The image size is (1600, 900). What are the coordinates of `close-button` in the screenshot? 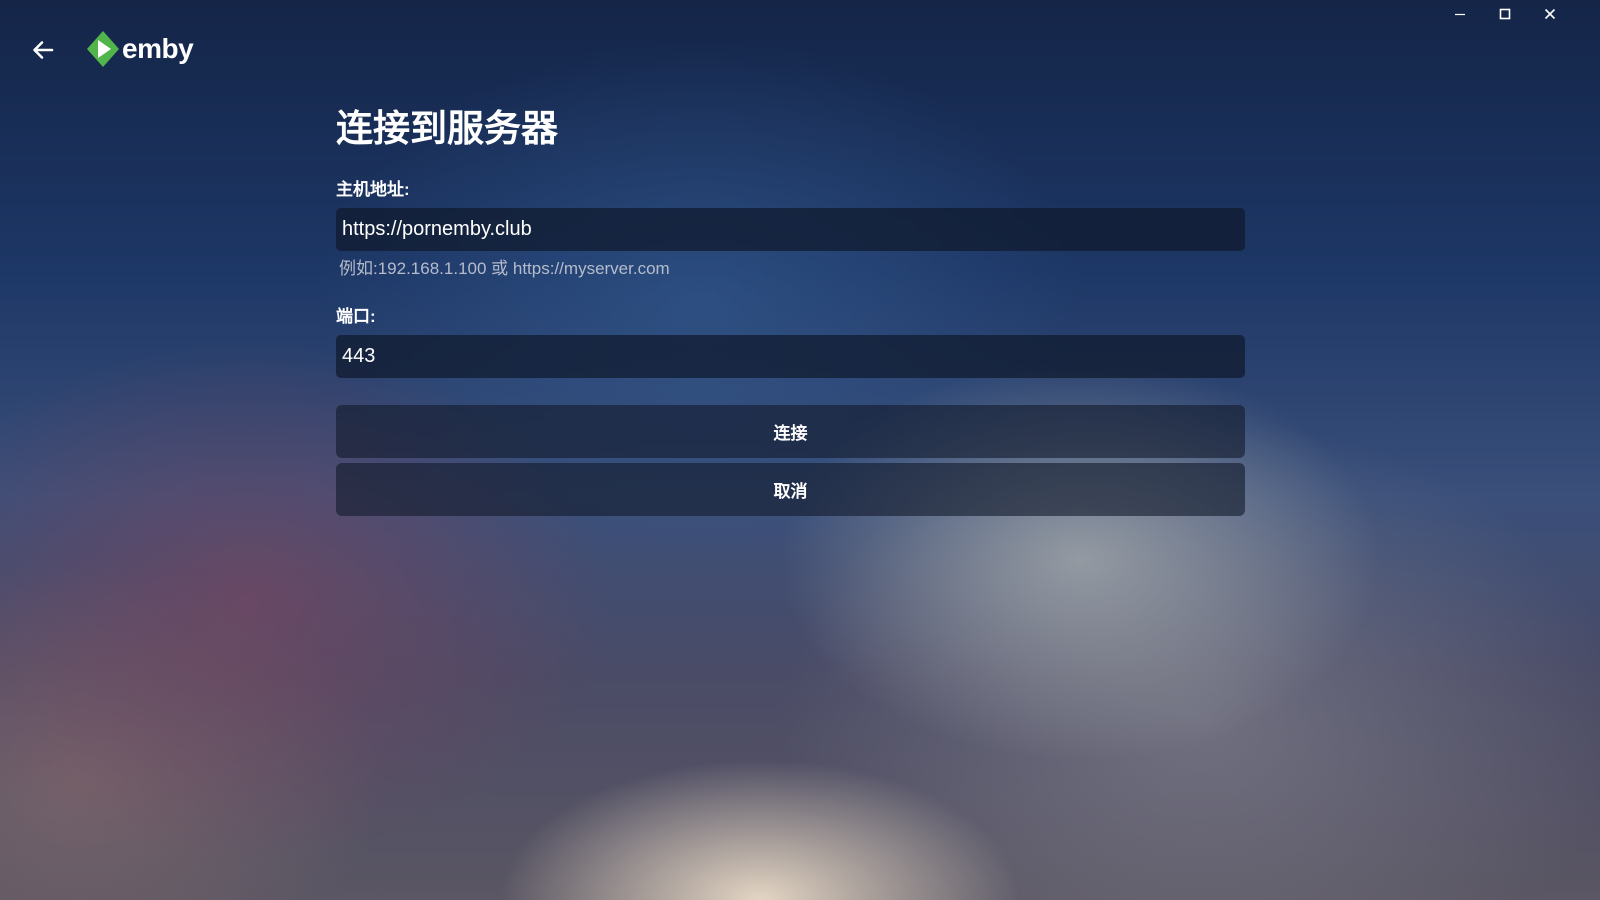 It's located at (1549, 14).